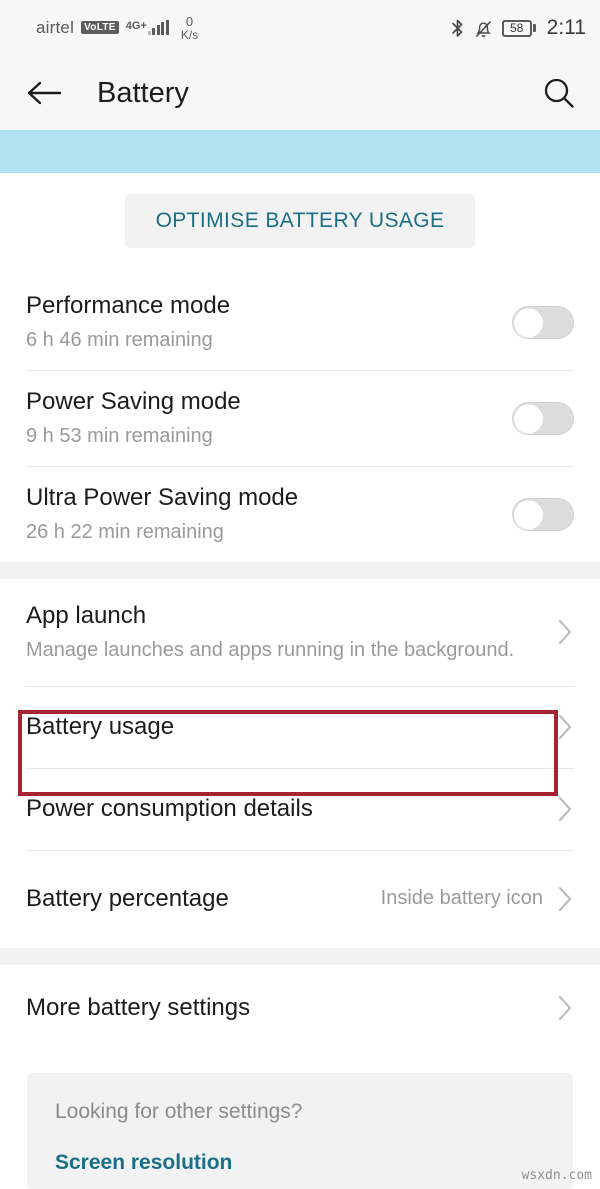 The width and height of the screenshot is (600, 1189). I want to click on row-text: Battery percentage, so click(197, 899).